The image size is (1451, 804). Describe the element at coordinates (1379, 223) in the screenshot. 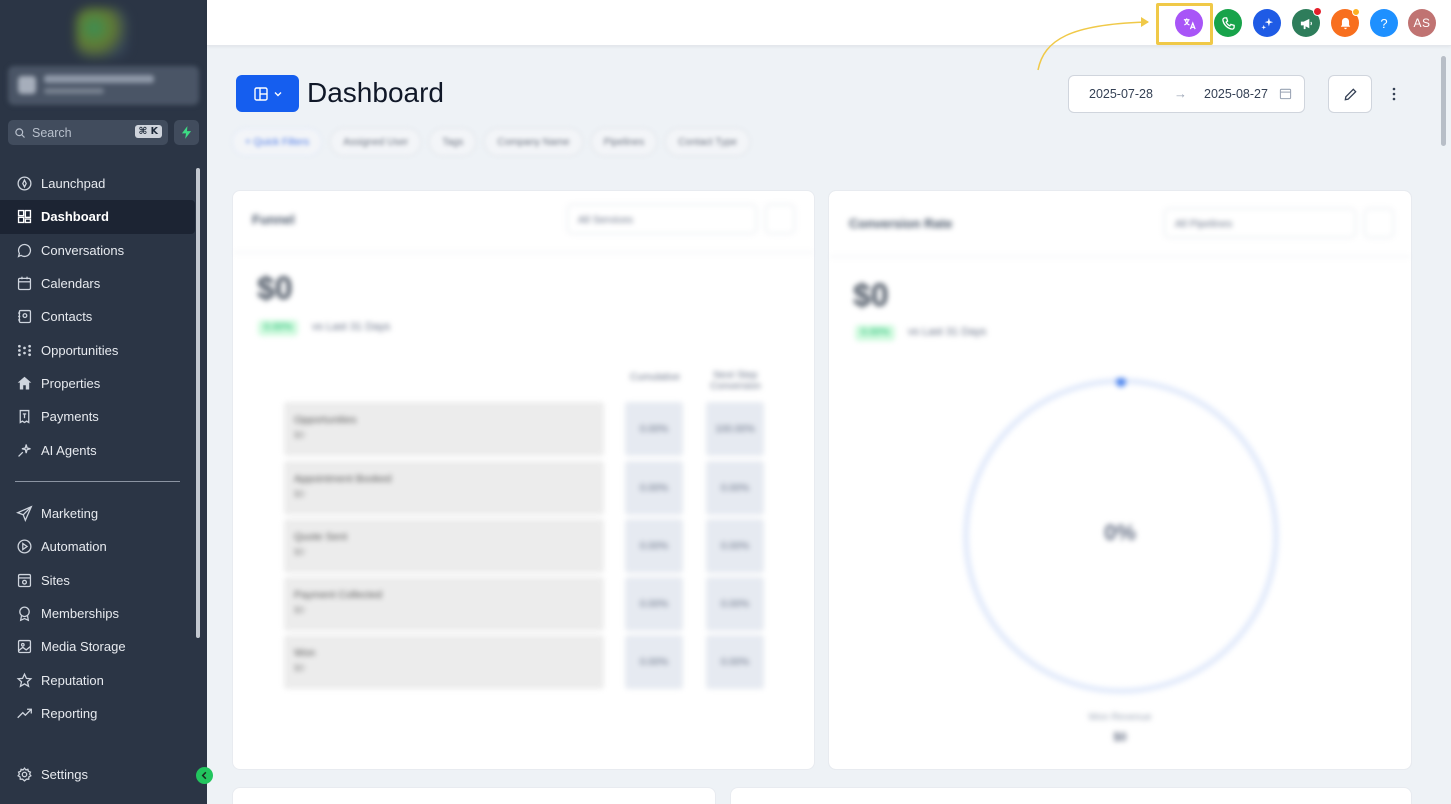

I see `conversion-menu-button` at that location.